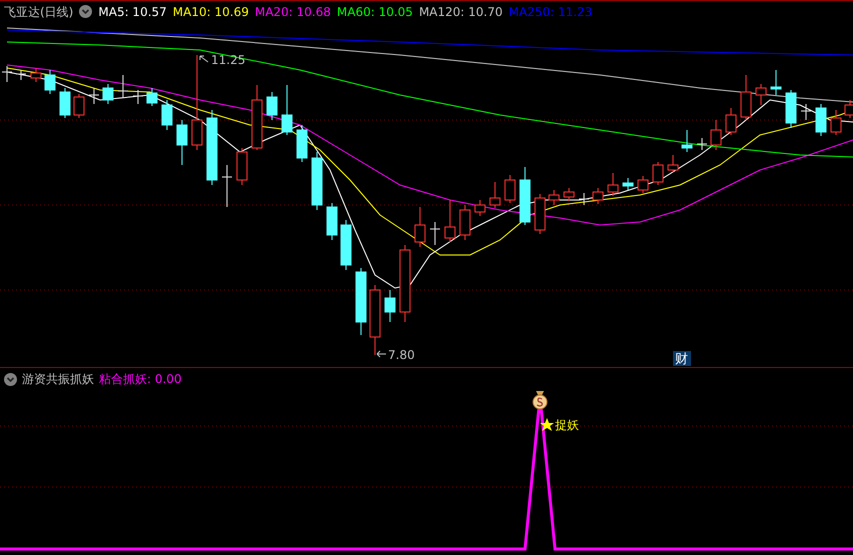 The height and width of the screenshot is (555, 853). I want to click on indicator-value: 粘合抓妖: 0.00, so click(140, 379).